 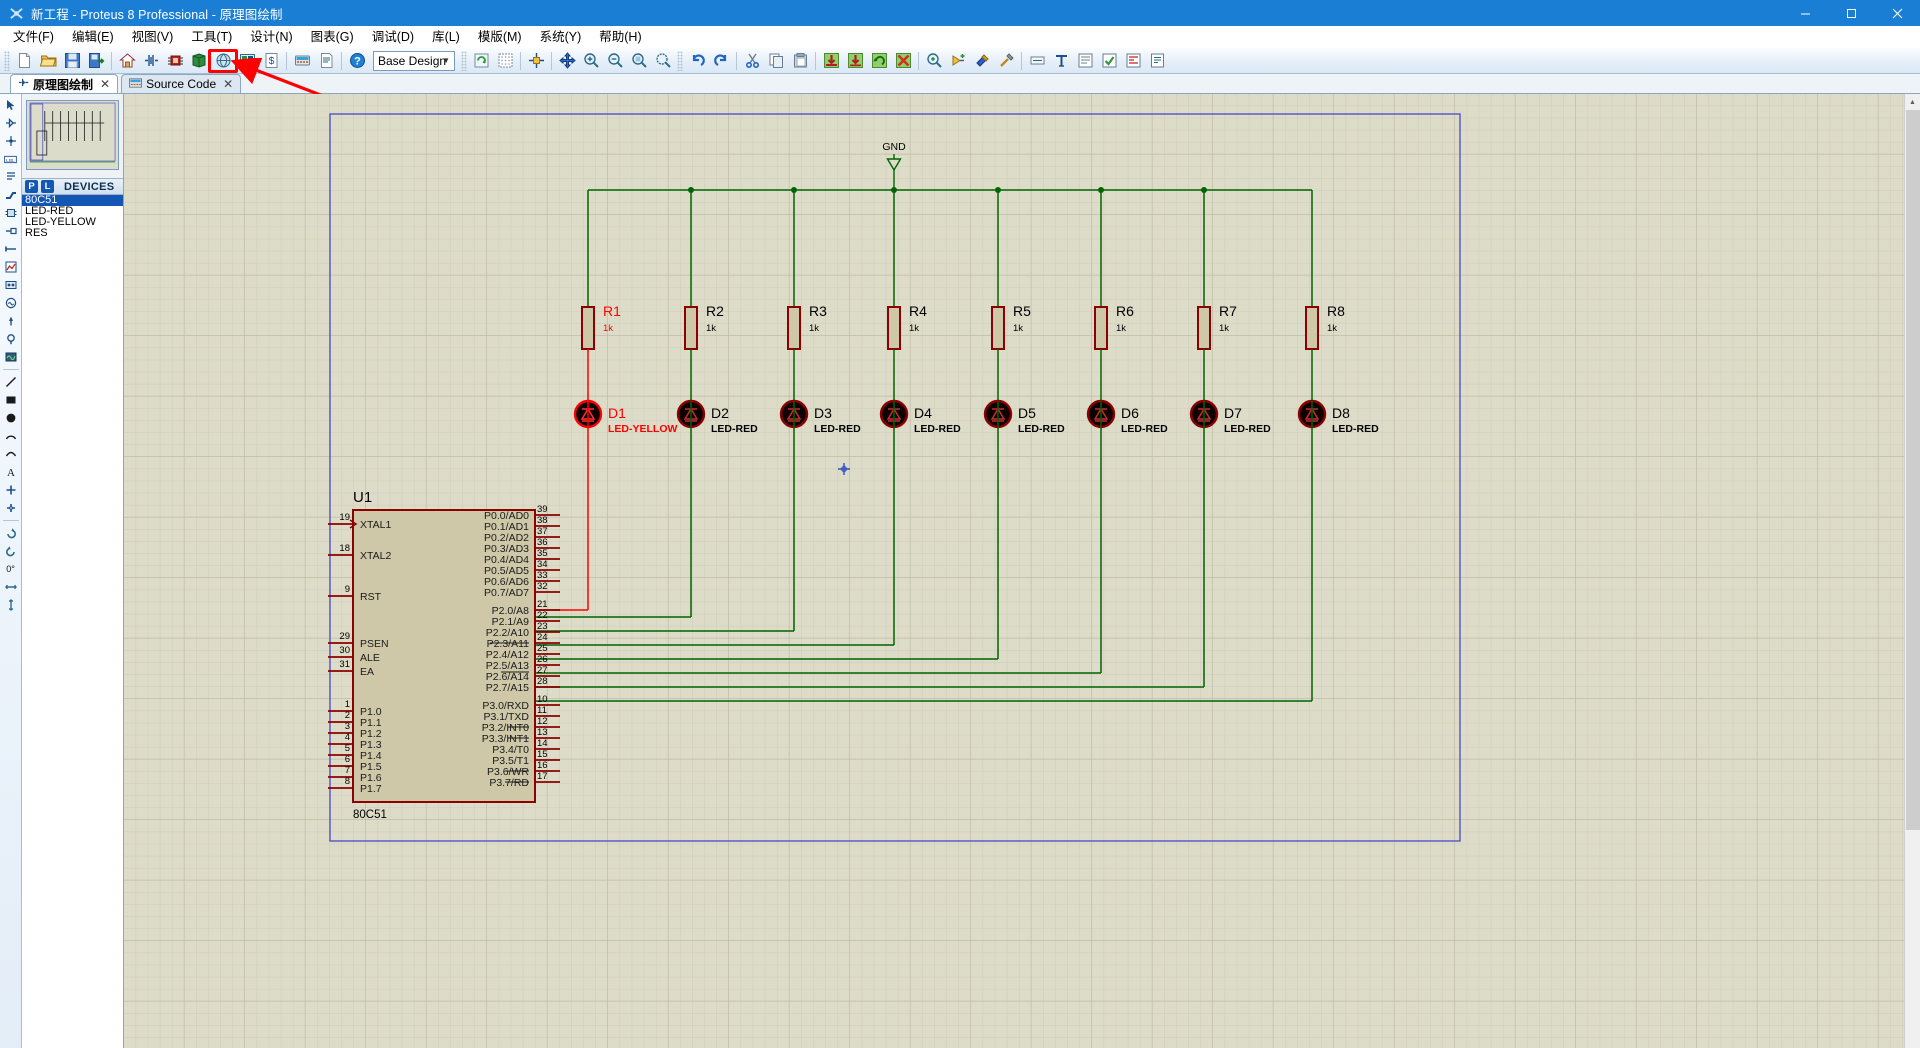 What do you see at coordinates (591, 61) in the screenshot?
I see `zoom-in-button` at bounding box center [591, 61].